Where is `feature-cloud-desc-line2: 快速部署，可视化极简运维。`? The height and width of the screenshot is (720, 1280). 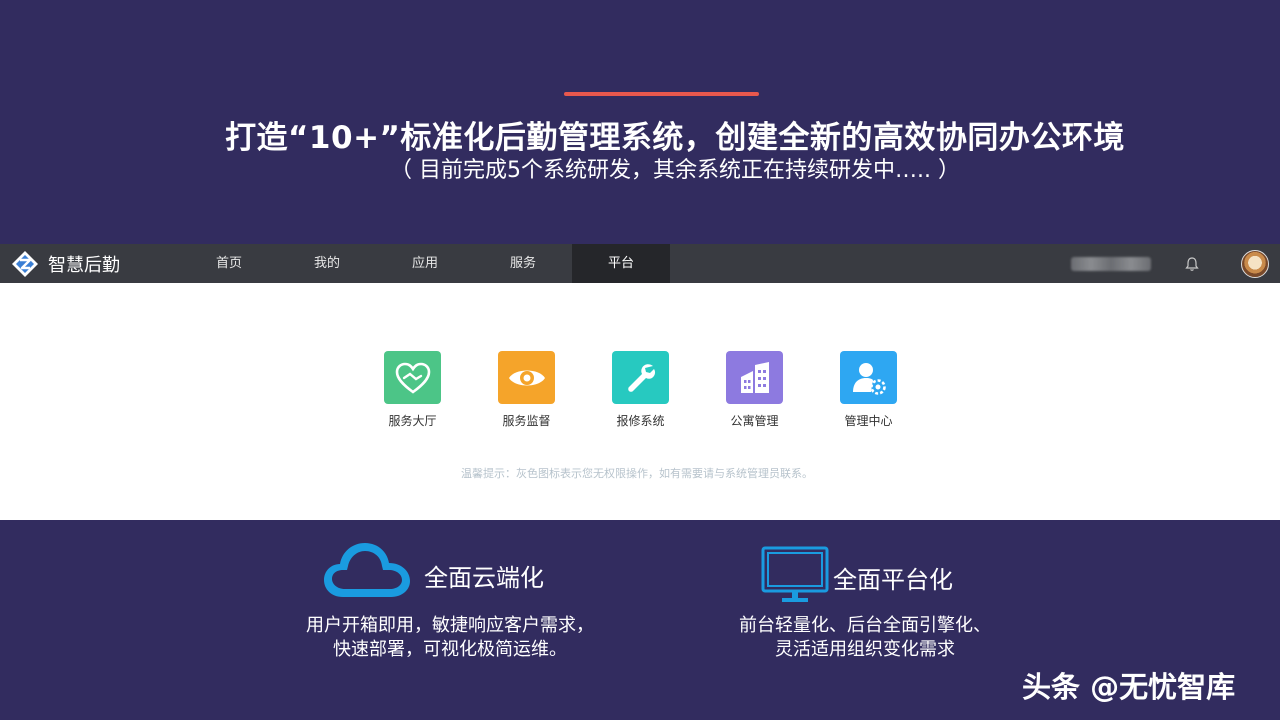 feature-cloud-desc-line2: 快速部署，可视化极简运维。 is located at coordinates (450, 649).